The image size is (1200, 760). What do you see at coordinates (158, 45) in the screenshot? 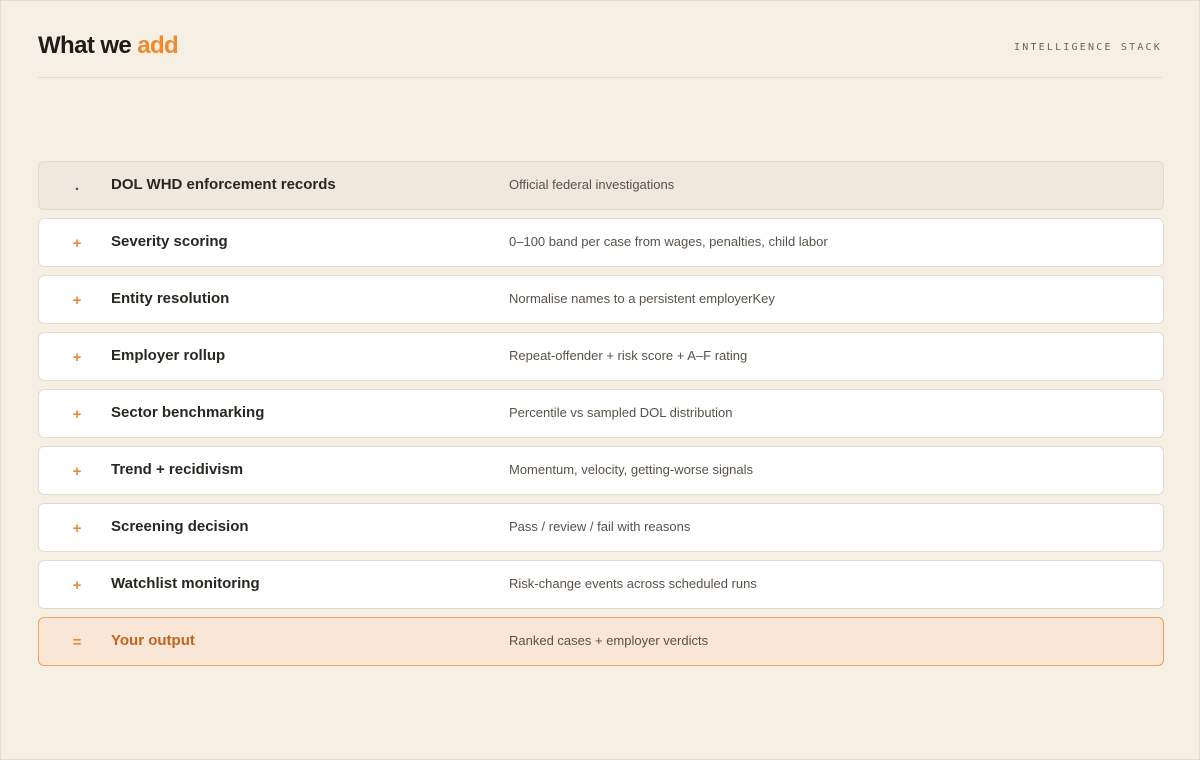
I see `title-accent: add` at bounding box center [158, 45].